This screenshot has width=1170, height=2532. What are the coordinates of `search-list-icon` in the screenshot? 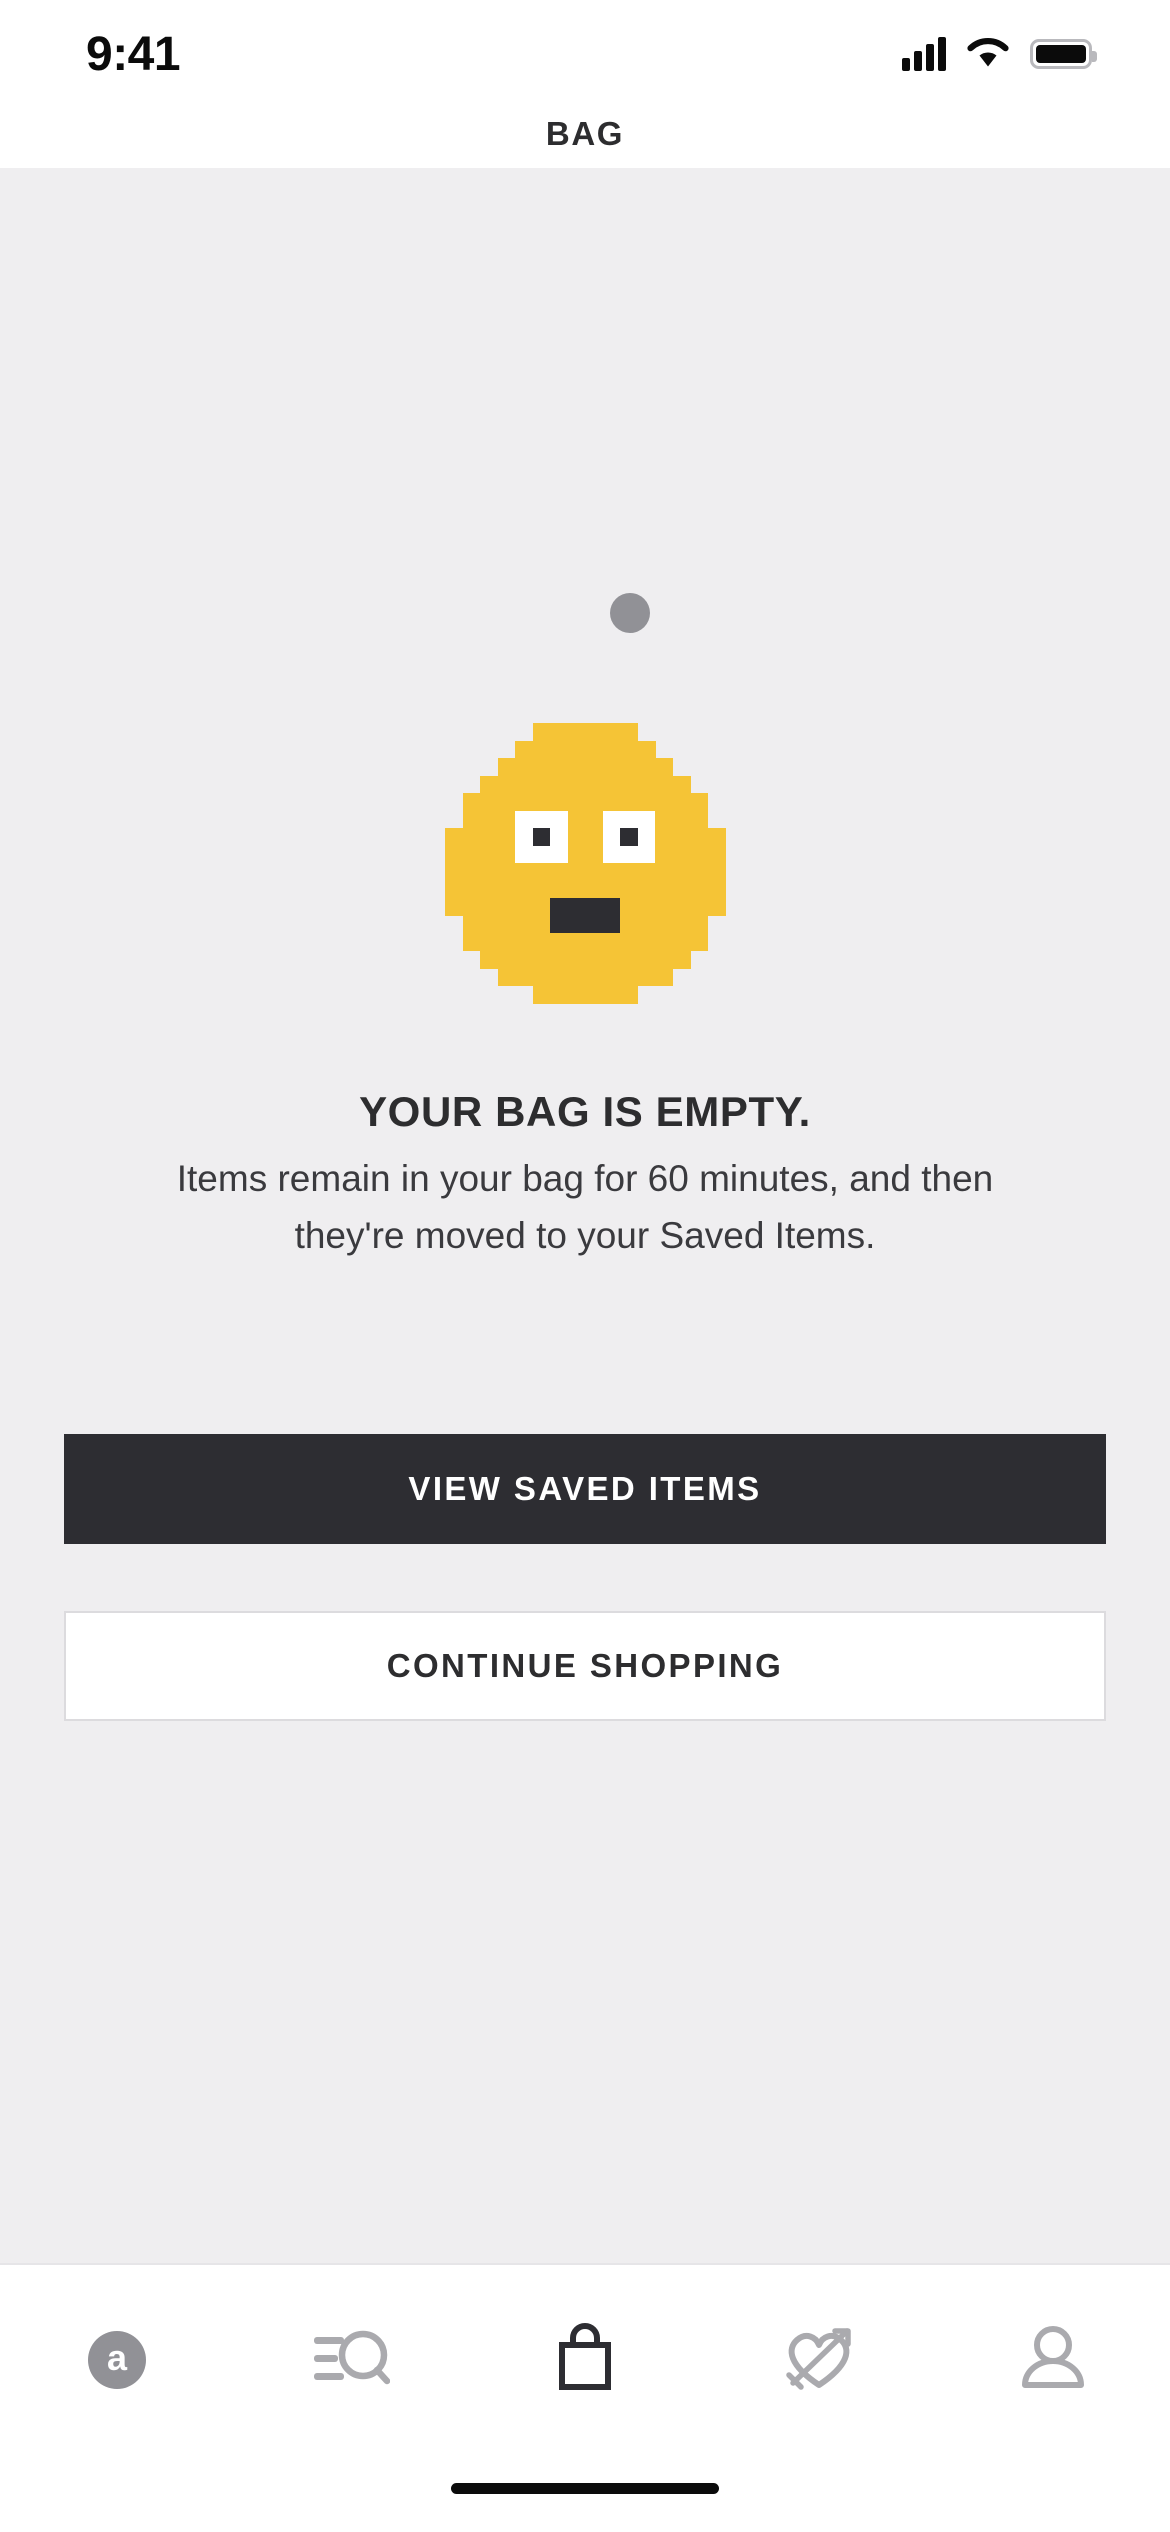 It's located at (351, 2360).